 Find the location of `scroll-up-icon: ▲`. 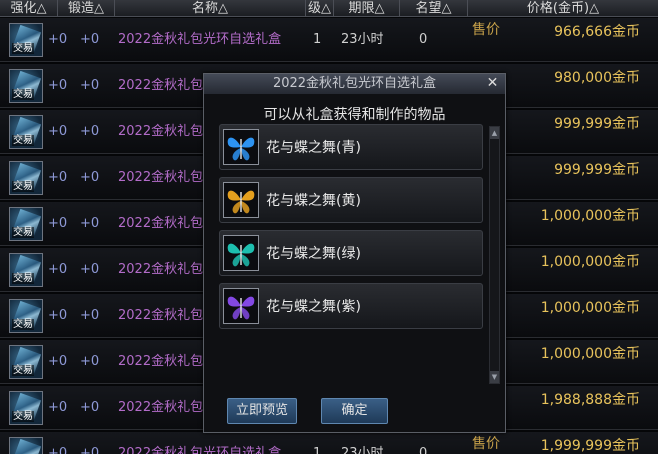

scroll-up-icon: ▲ is located at coordinates (494, 133).